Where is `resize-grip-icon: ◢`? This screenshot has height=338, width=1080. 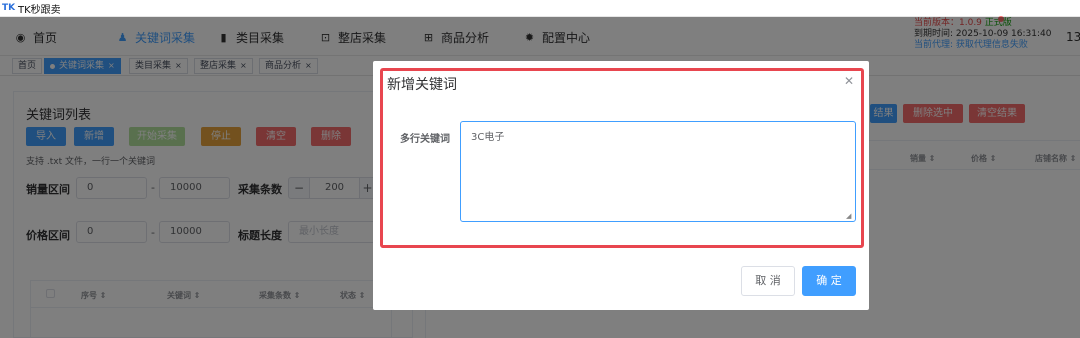 resize-grip-icon: ◢ is located at coordinates (850, 216).